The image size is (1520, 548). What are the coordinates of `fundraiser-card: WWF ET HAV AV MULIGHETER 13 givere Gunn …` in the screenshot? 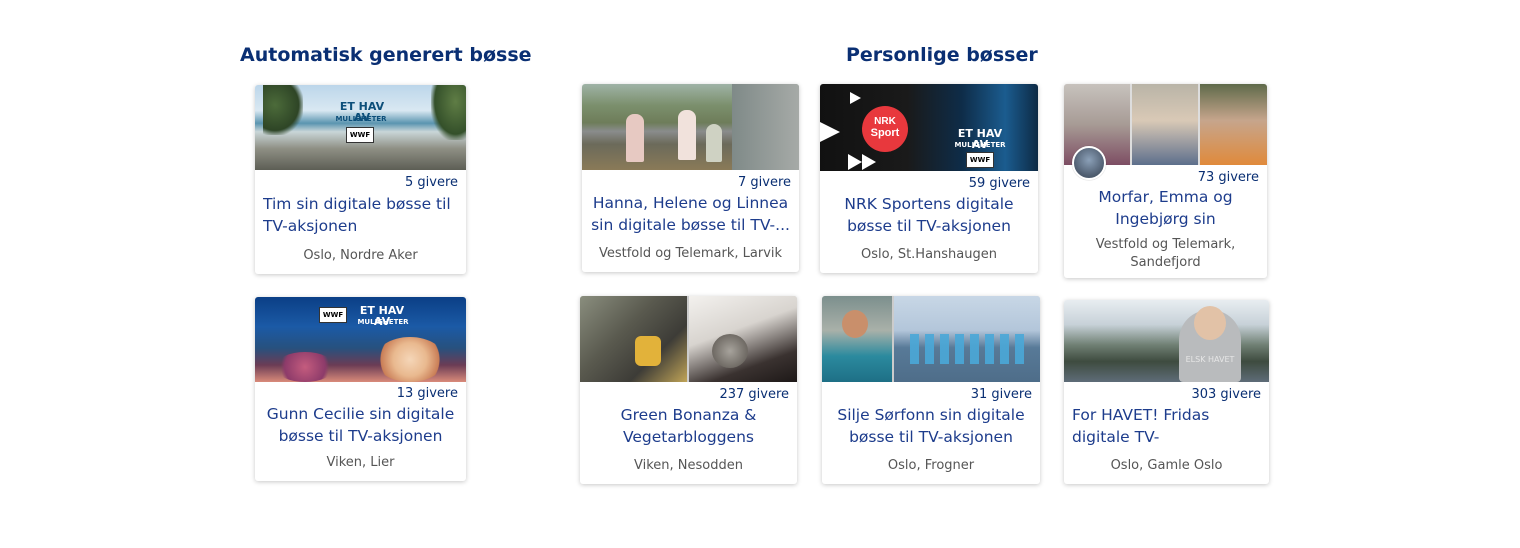 It's located at (360, 389).